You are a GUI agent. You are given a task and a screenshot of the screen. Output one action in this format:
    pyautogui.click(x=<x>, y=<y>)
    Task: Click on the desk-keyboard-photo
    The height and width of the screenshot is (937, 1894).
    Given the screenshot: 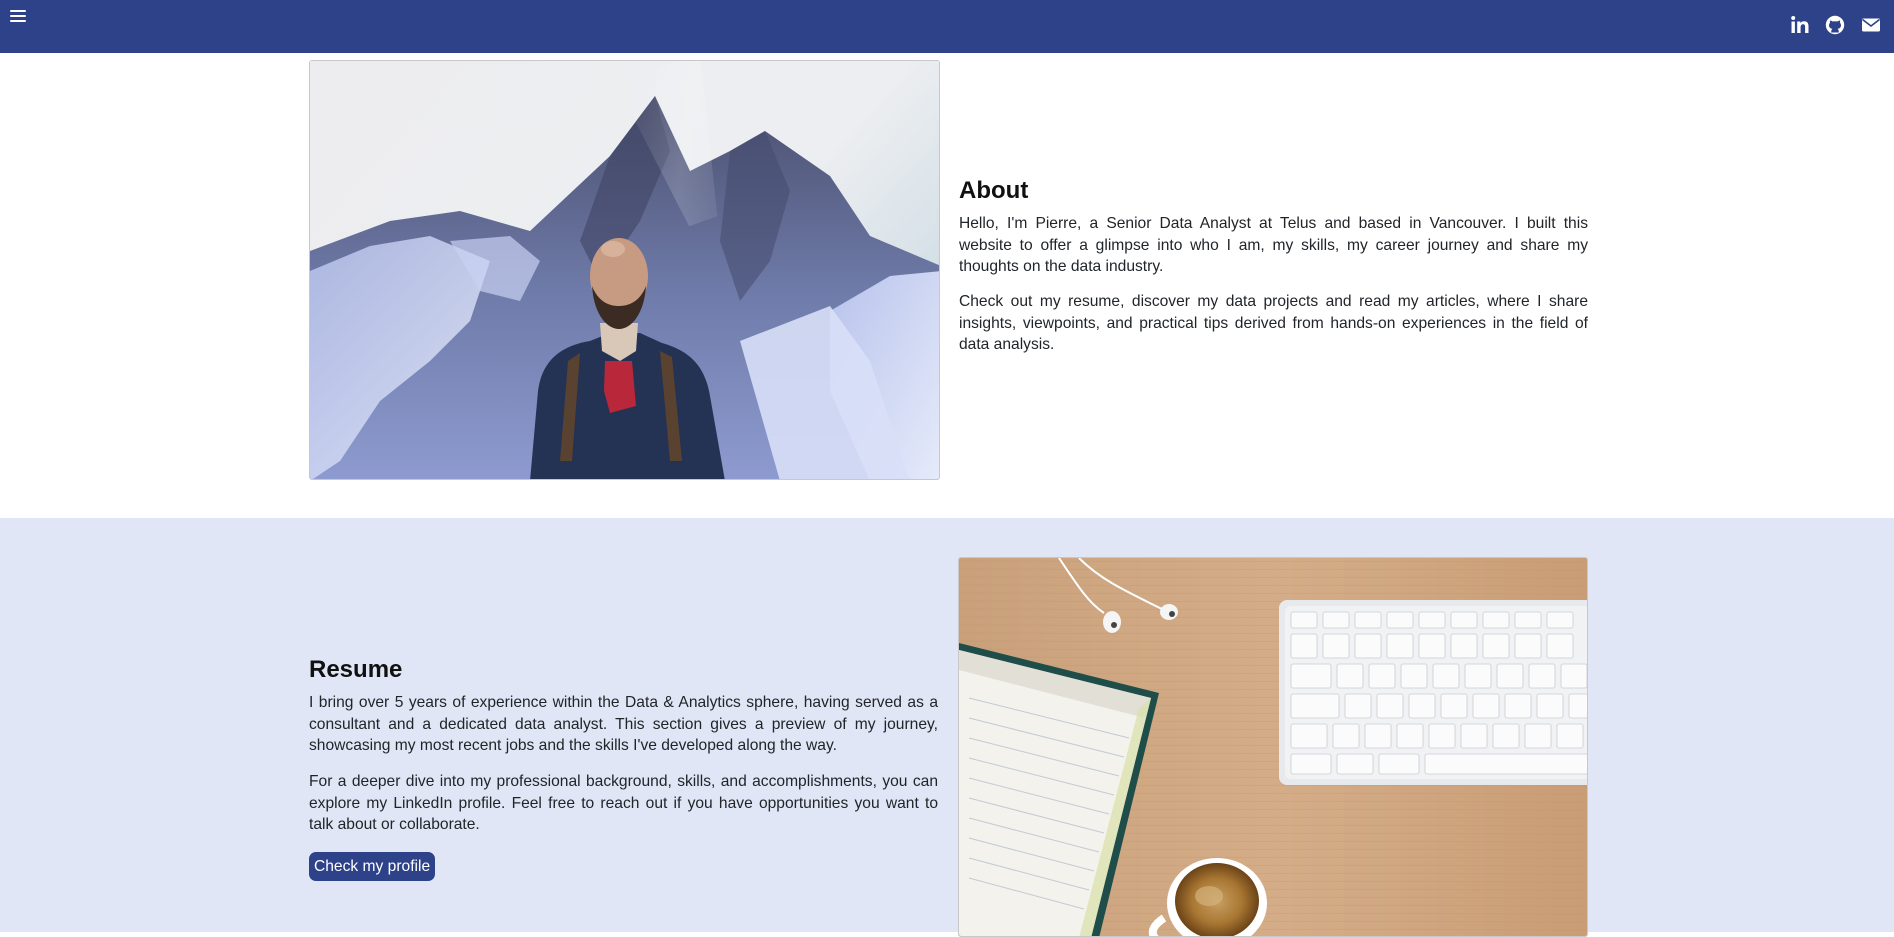 What is the action you would take?
    pyautogui.click(x=1273, y=747)
    